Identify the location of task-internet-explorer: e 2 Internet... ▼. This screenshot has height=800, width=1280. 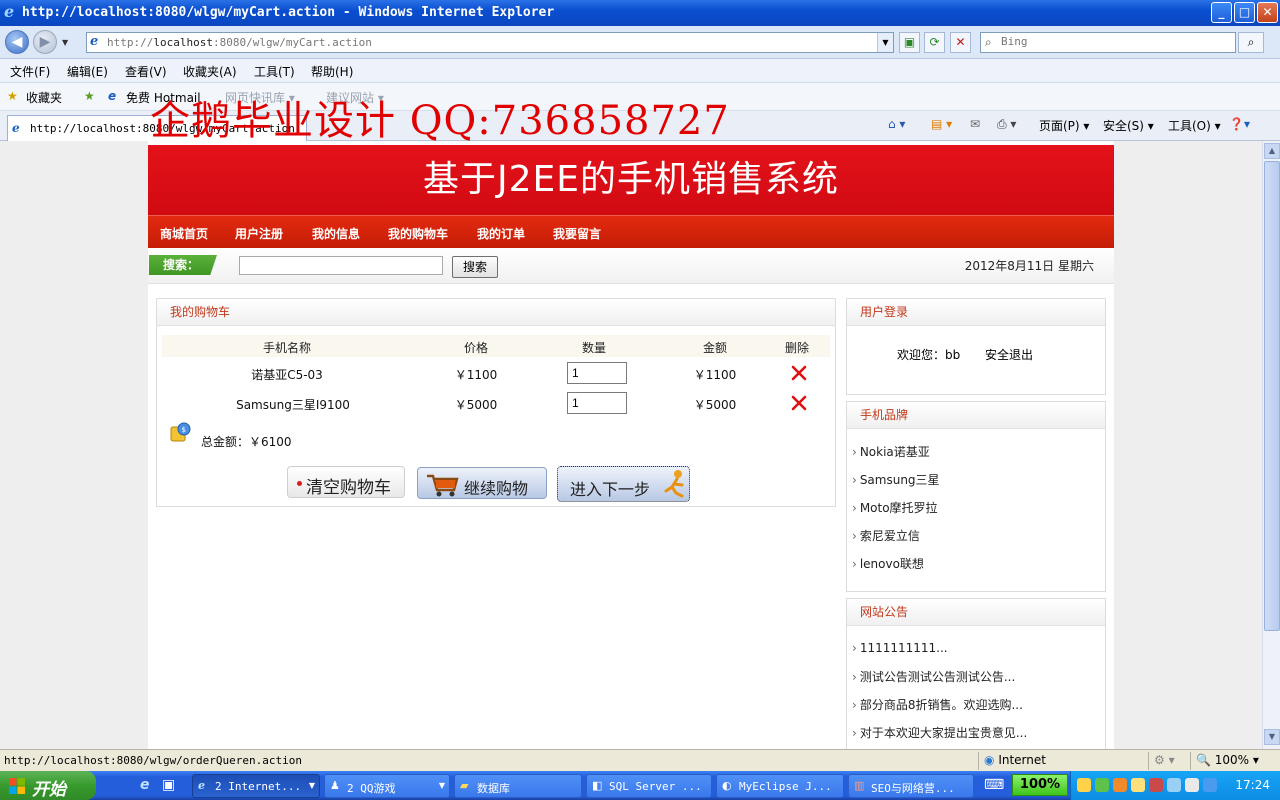
(256, 786).